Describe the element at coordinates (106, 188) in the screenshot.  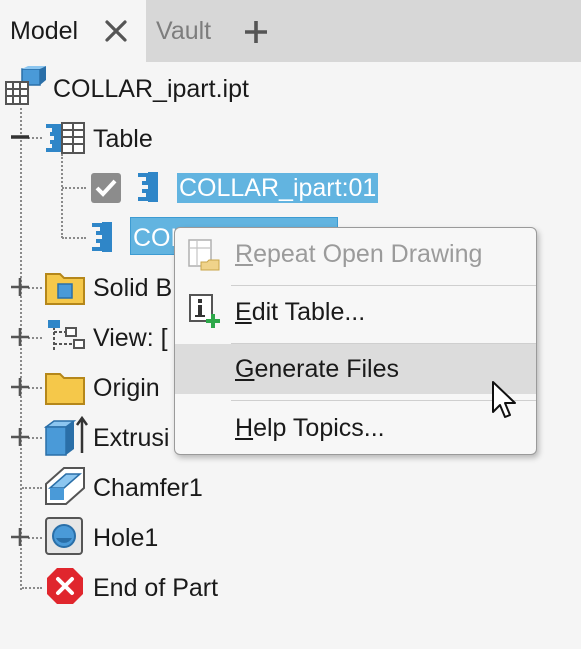
I see `checkbox-checked-icon` at that location.